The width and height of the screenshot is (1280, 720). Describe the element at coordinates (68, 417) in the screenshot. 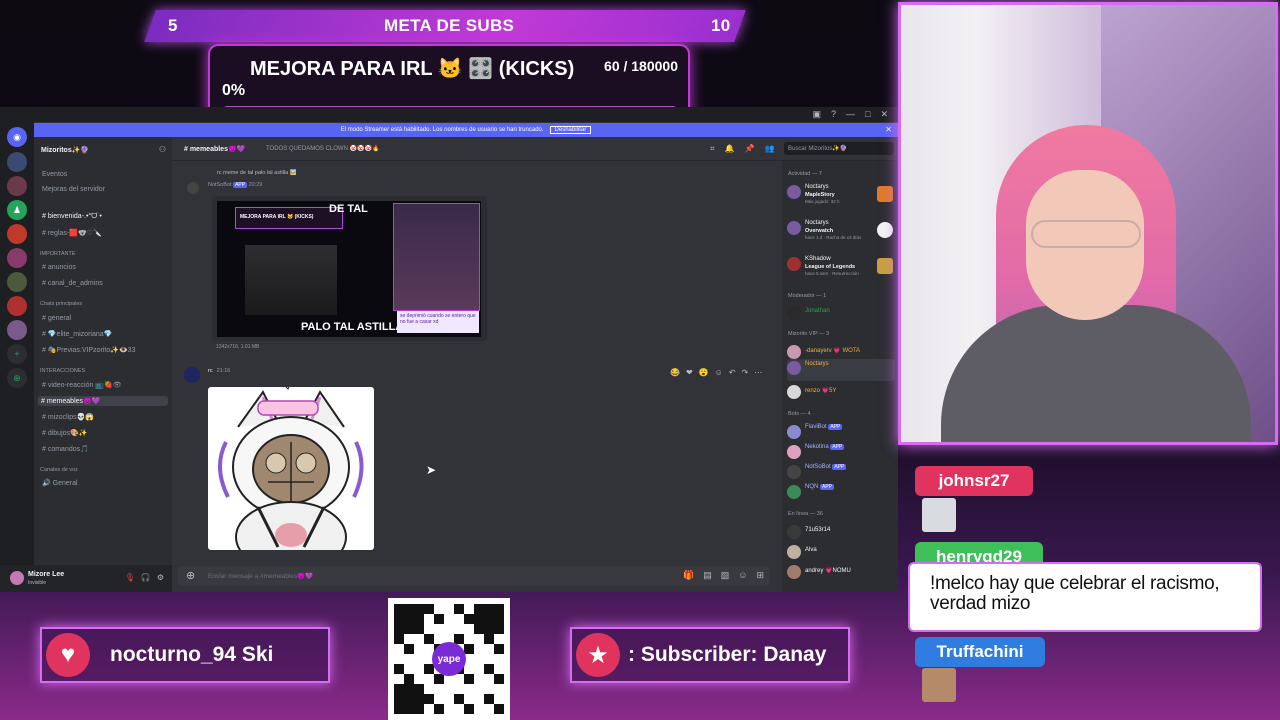

I see `channel-mizoclips: # mizoclips💀😱` at that location.